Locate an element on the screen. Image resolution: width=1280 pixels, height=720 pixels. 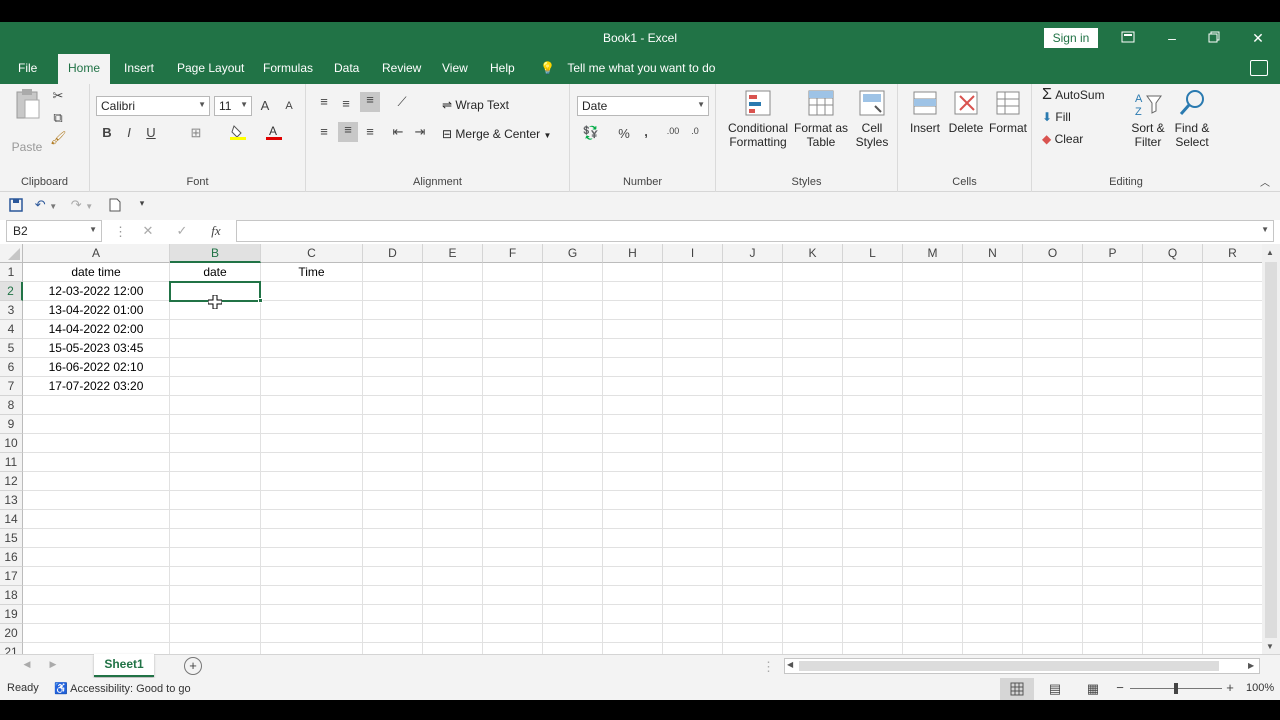
column-header-p: P is located at coordinates (1113, 253).